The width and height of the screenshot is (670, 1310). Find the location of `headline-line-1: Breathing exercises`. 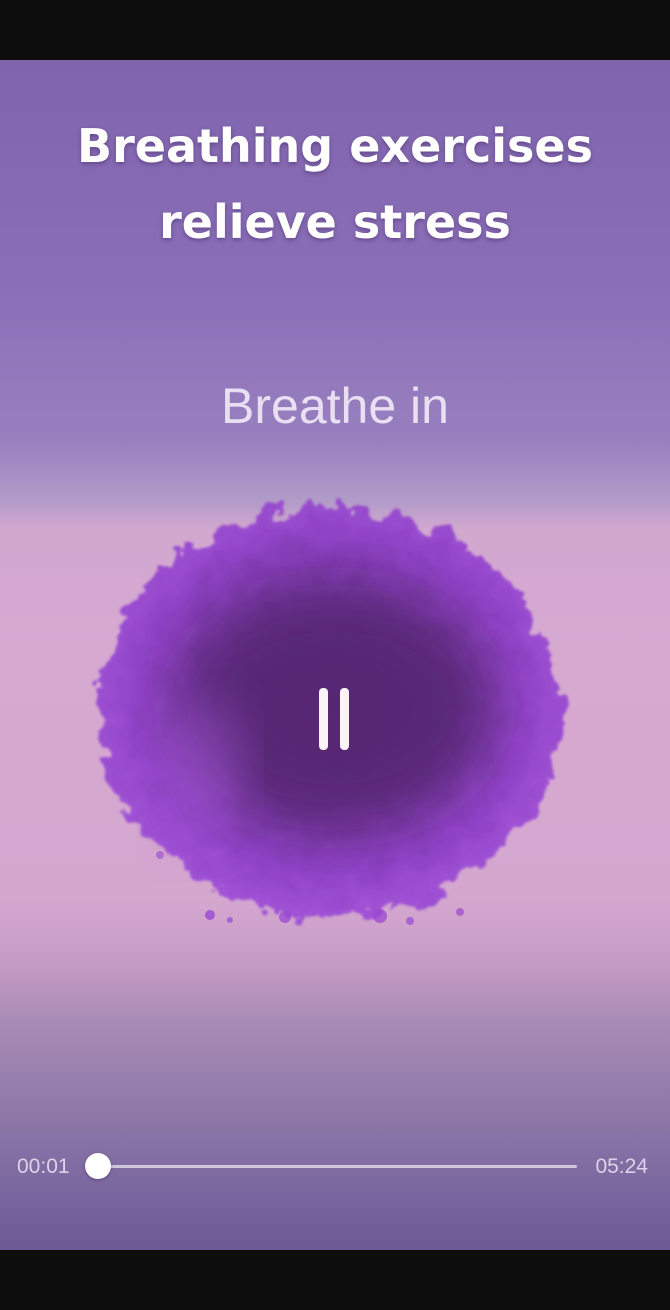

headline-line-1: Breathing exercises is located at coordinates (335, 146).